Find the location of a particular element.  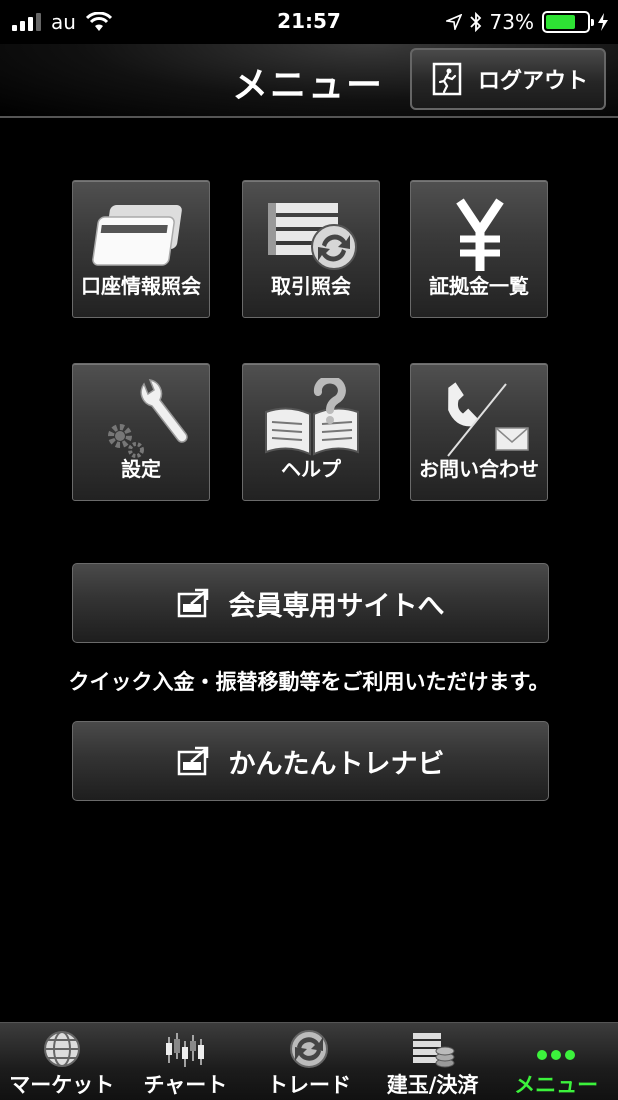

tab-market: マーケット is located at coordinates (62, 1061).